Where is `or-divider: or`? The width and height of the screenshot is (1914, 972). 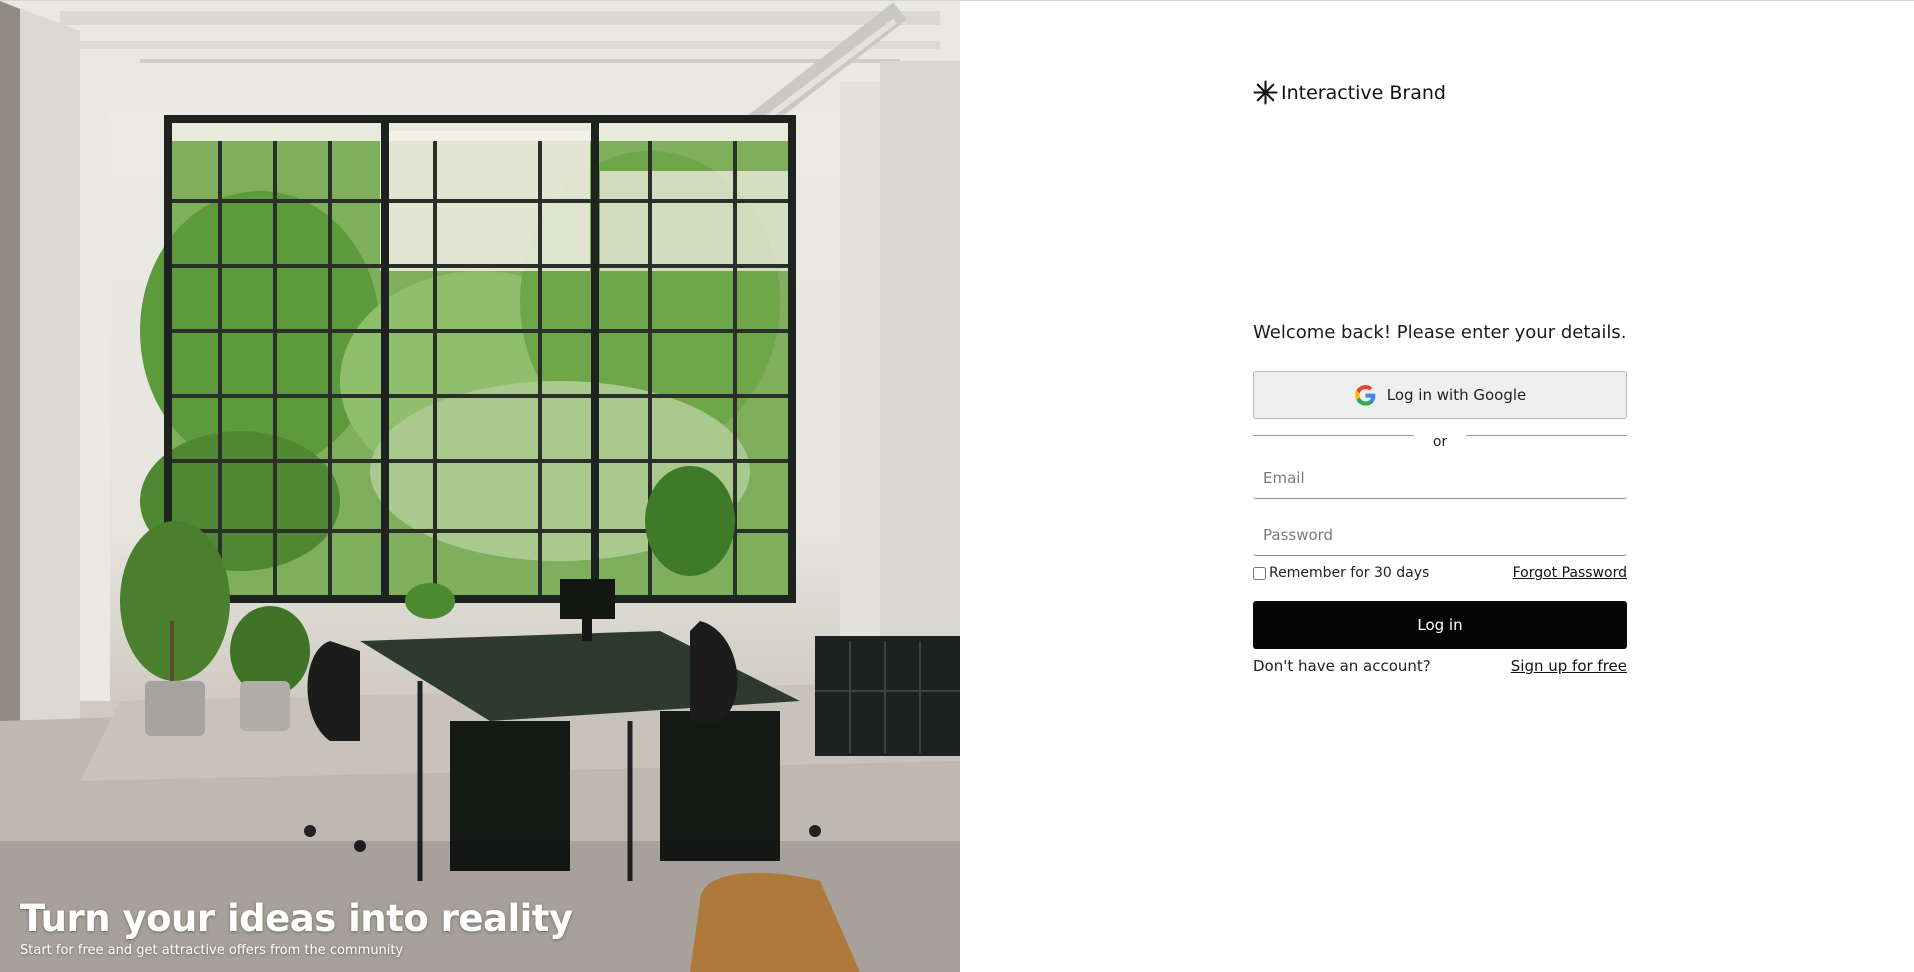 or-divider: or is located at coordinates (1440, 442).